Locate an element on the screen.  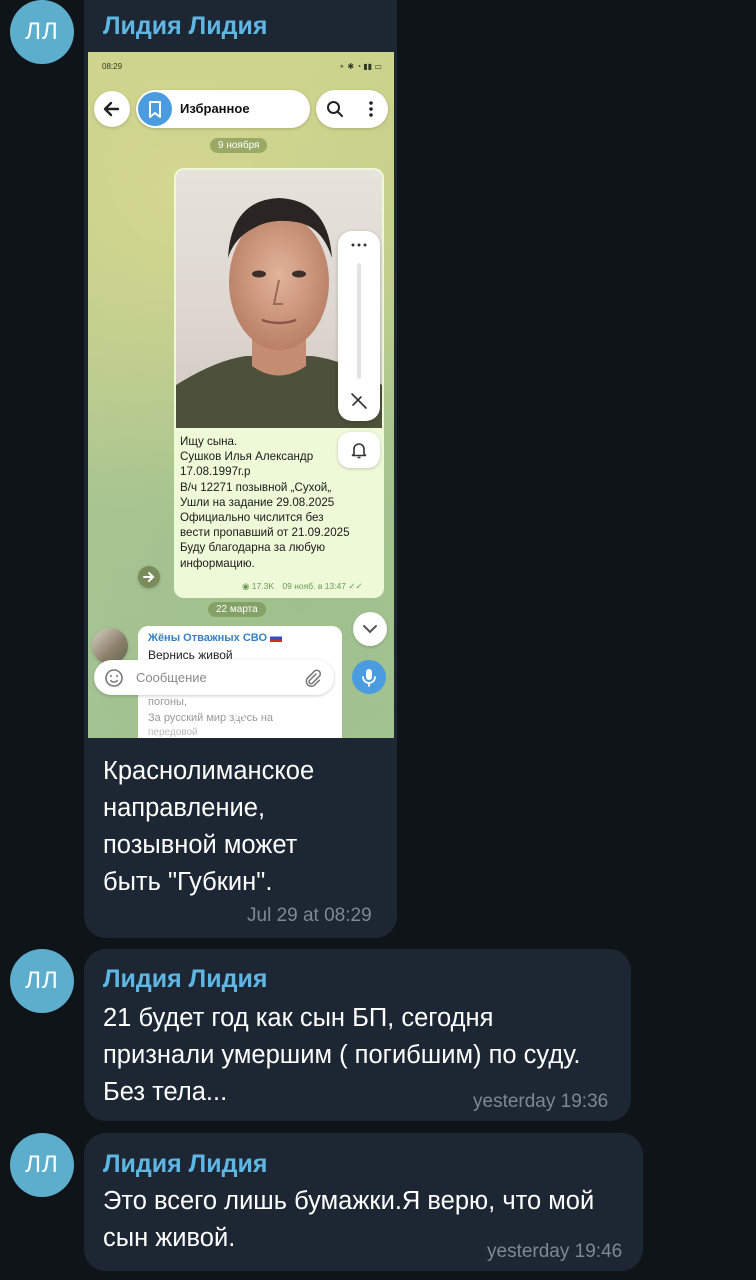
forward-arrow-icon is located at coordinates (149, 577).